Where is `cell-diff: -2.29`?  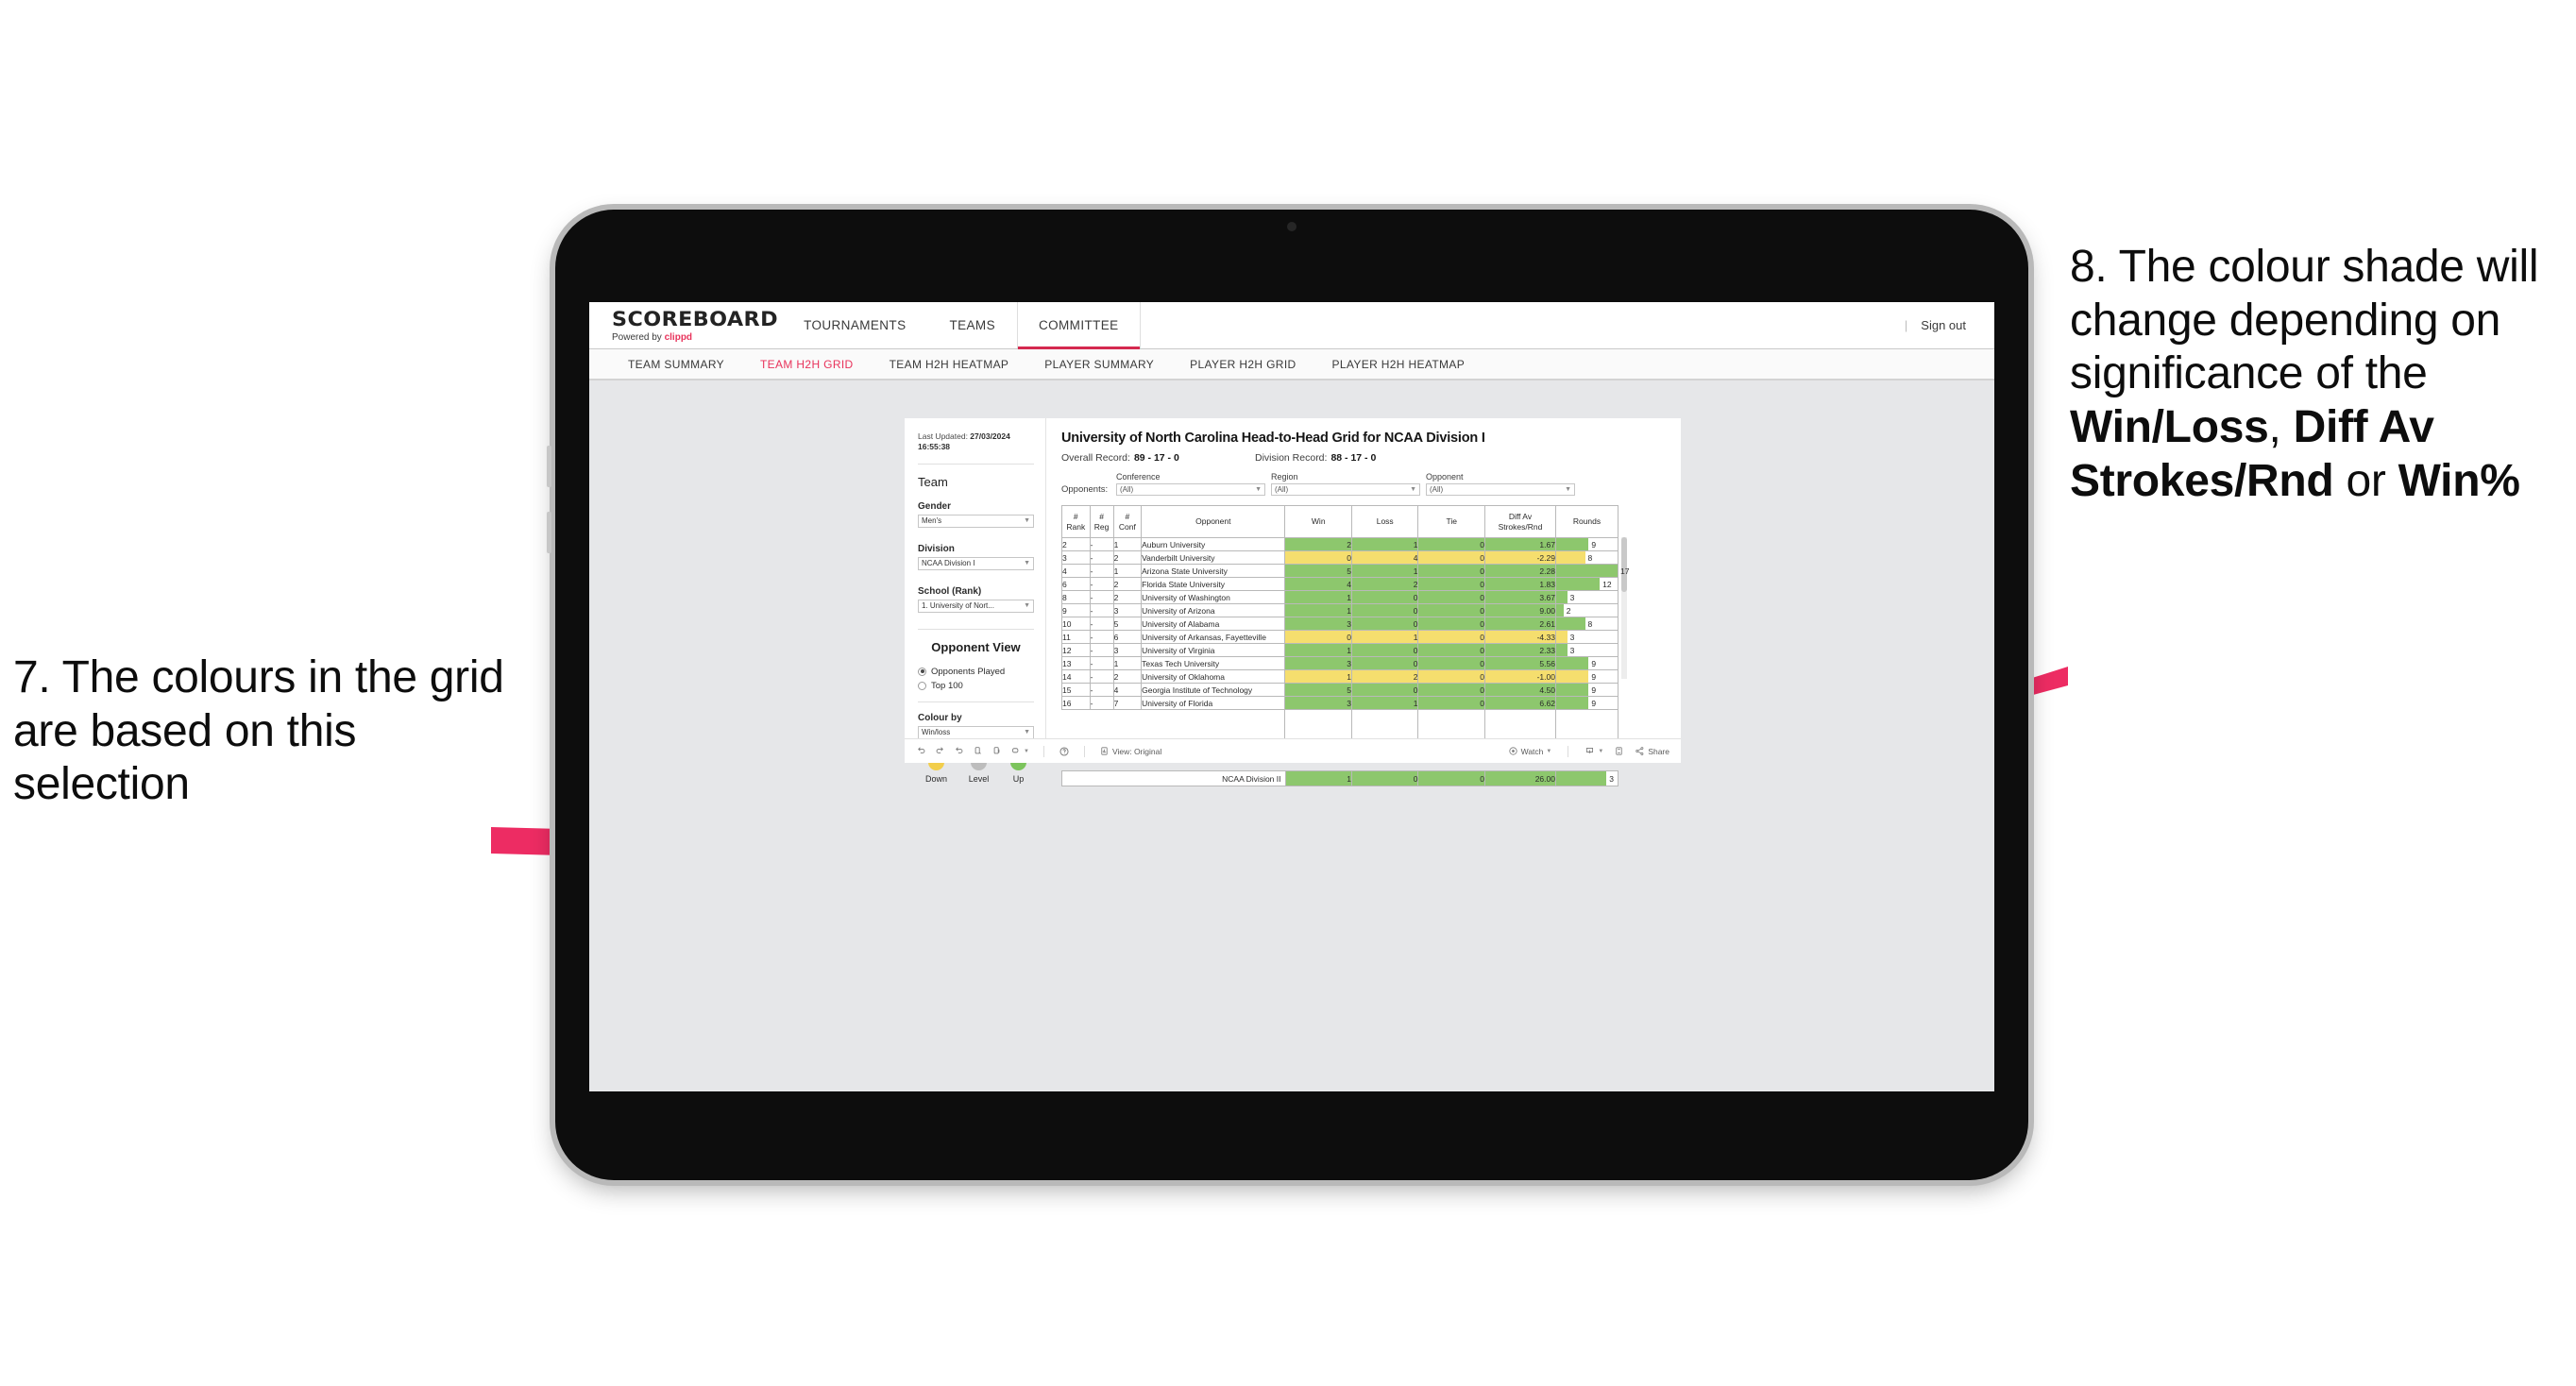 cell-diff: -2.29 is located at coordinates (1519, 557).